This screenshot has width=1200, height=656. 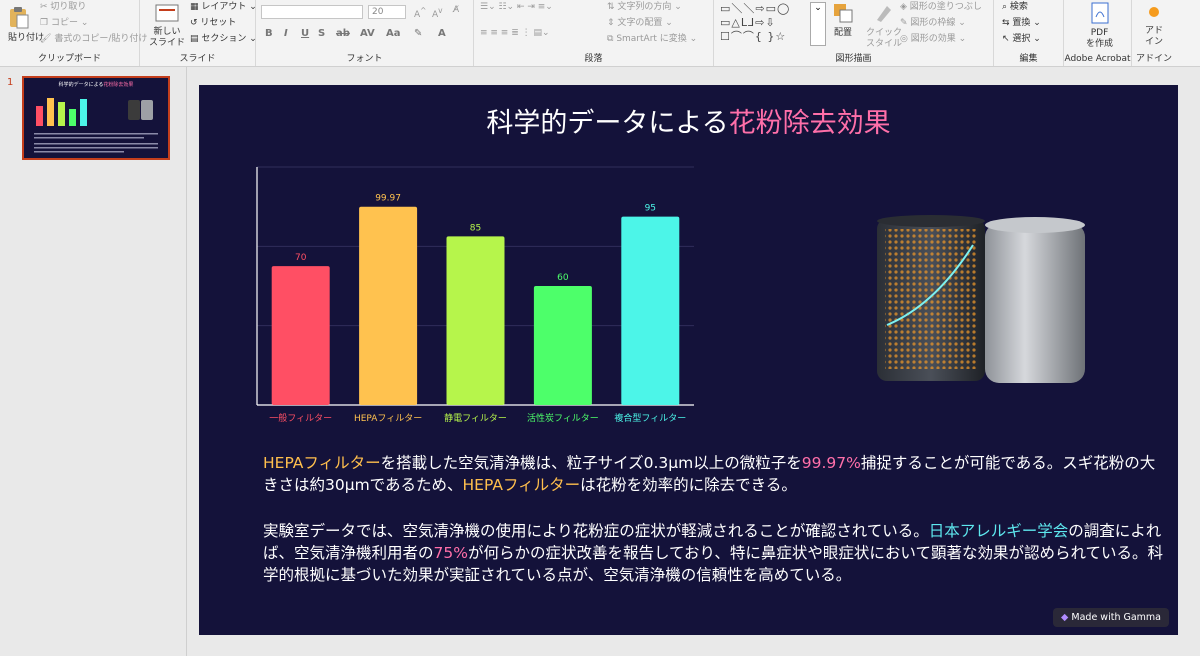 What do you see at coordinates (611, 23) in the screenshot?
I see `align-text-icon: ⇕` at bounding box center [611, 23].